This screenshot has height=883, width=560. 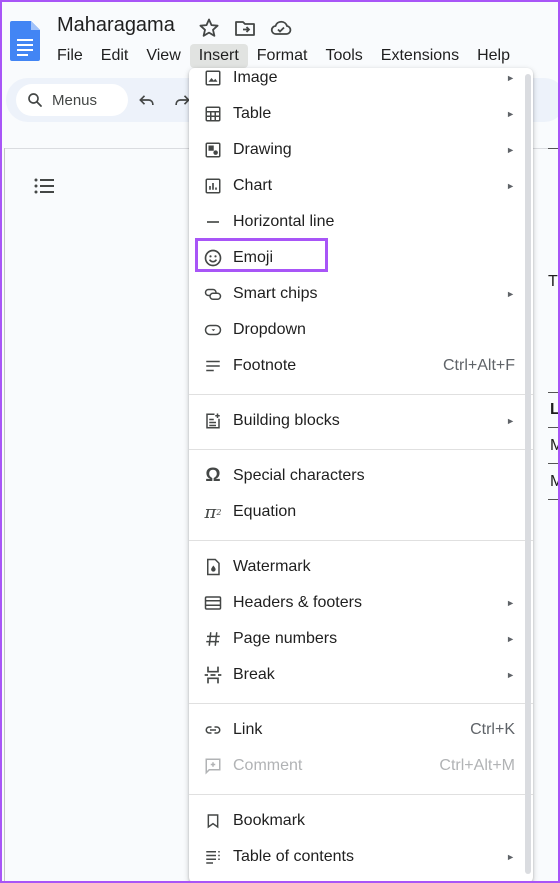 What do you see at coordinates (265, 365) in the screenshot?
I see `menu-item-label: Footnote` at bounding box center [265, 365].